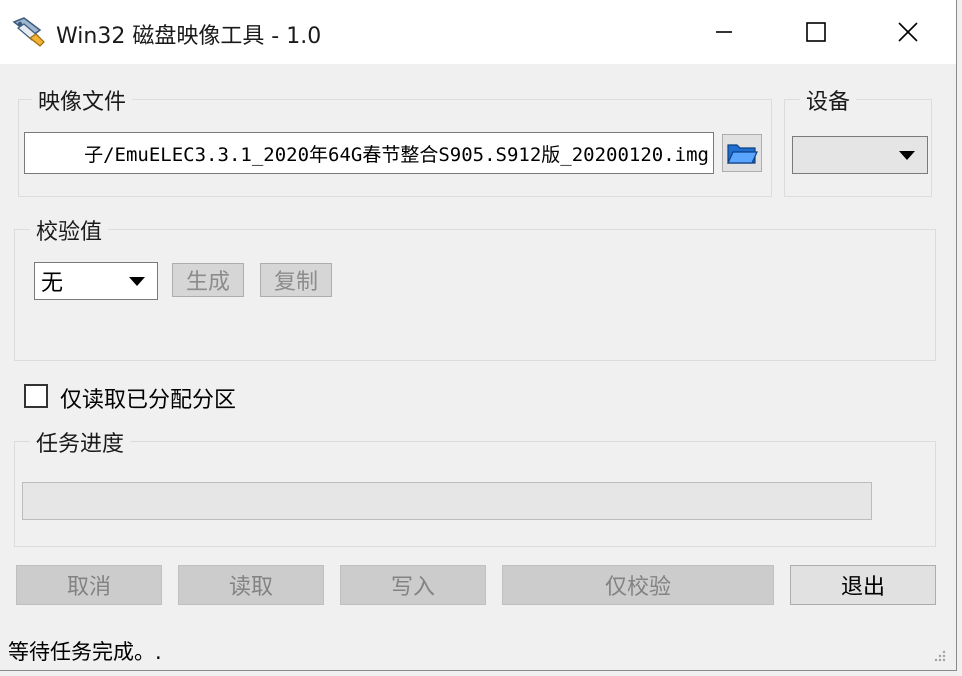 The height and width of the screenshot is (676, 962). I want to click on progress-label: 任务进度, so click(80, 442).